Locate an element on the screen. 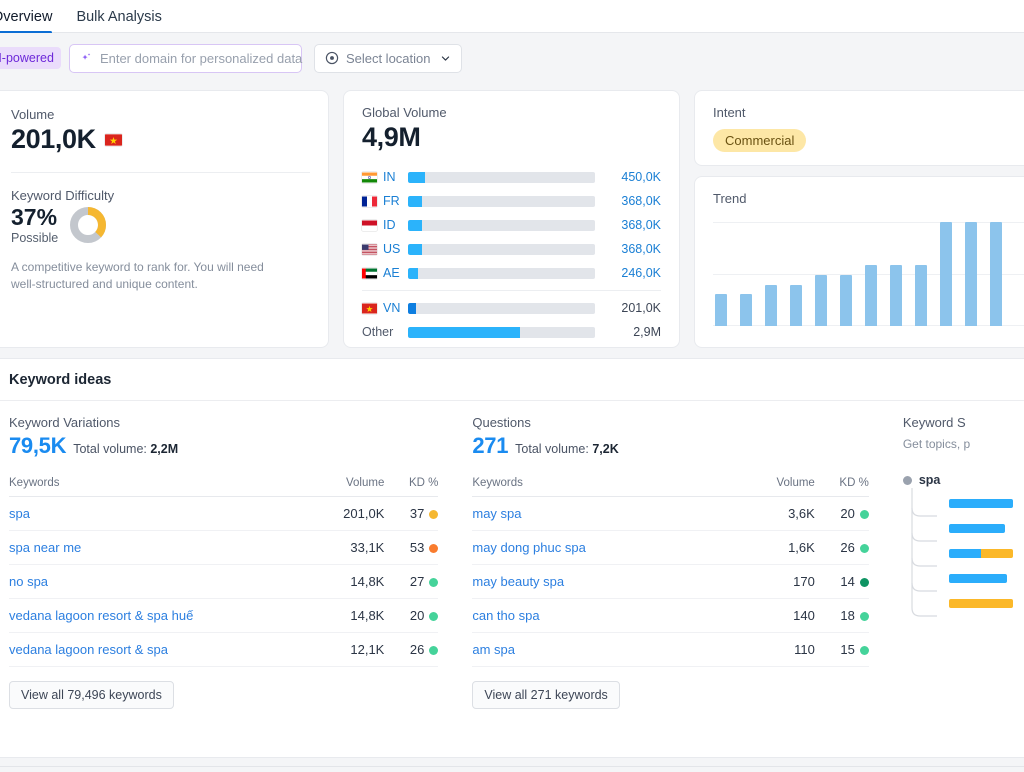 The width and height of the screenshot is (1024, 772). table-row: may beauty spa 170 14 is located at coordinates (670, 581).